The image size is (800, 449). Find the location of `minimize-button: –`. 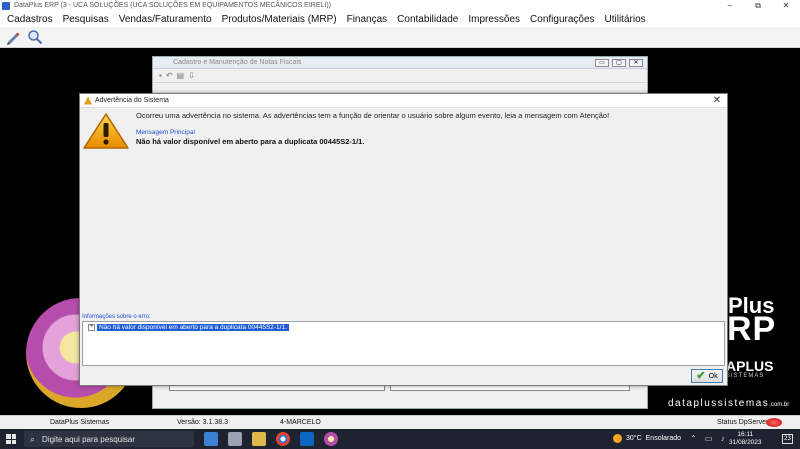

minimize-button: – is located at coordinates (730, 5).